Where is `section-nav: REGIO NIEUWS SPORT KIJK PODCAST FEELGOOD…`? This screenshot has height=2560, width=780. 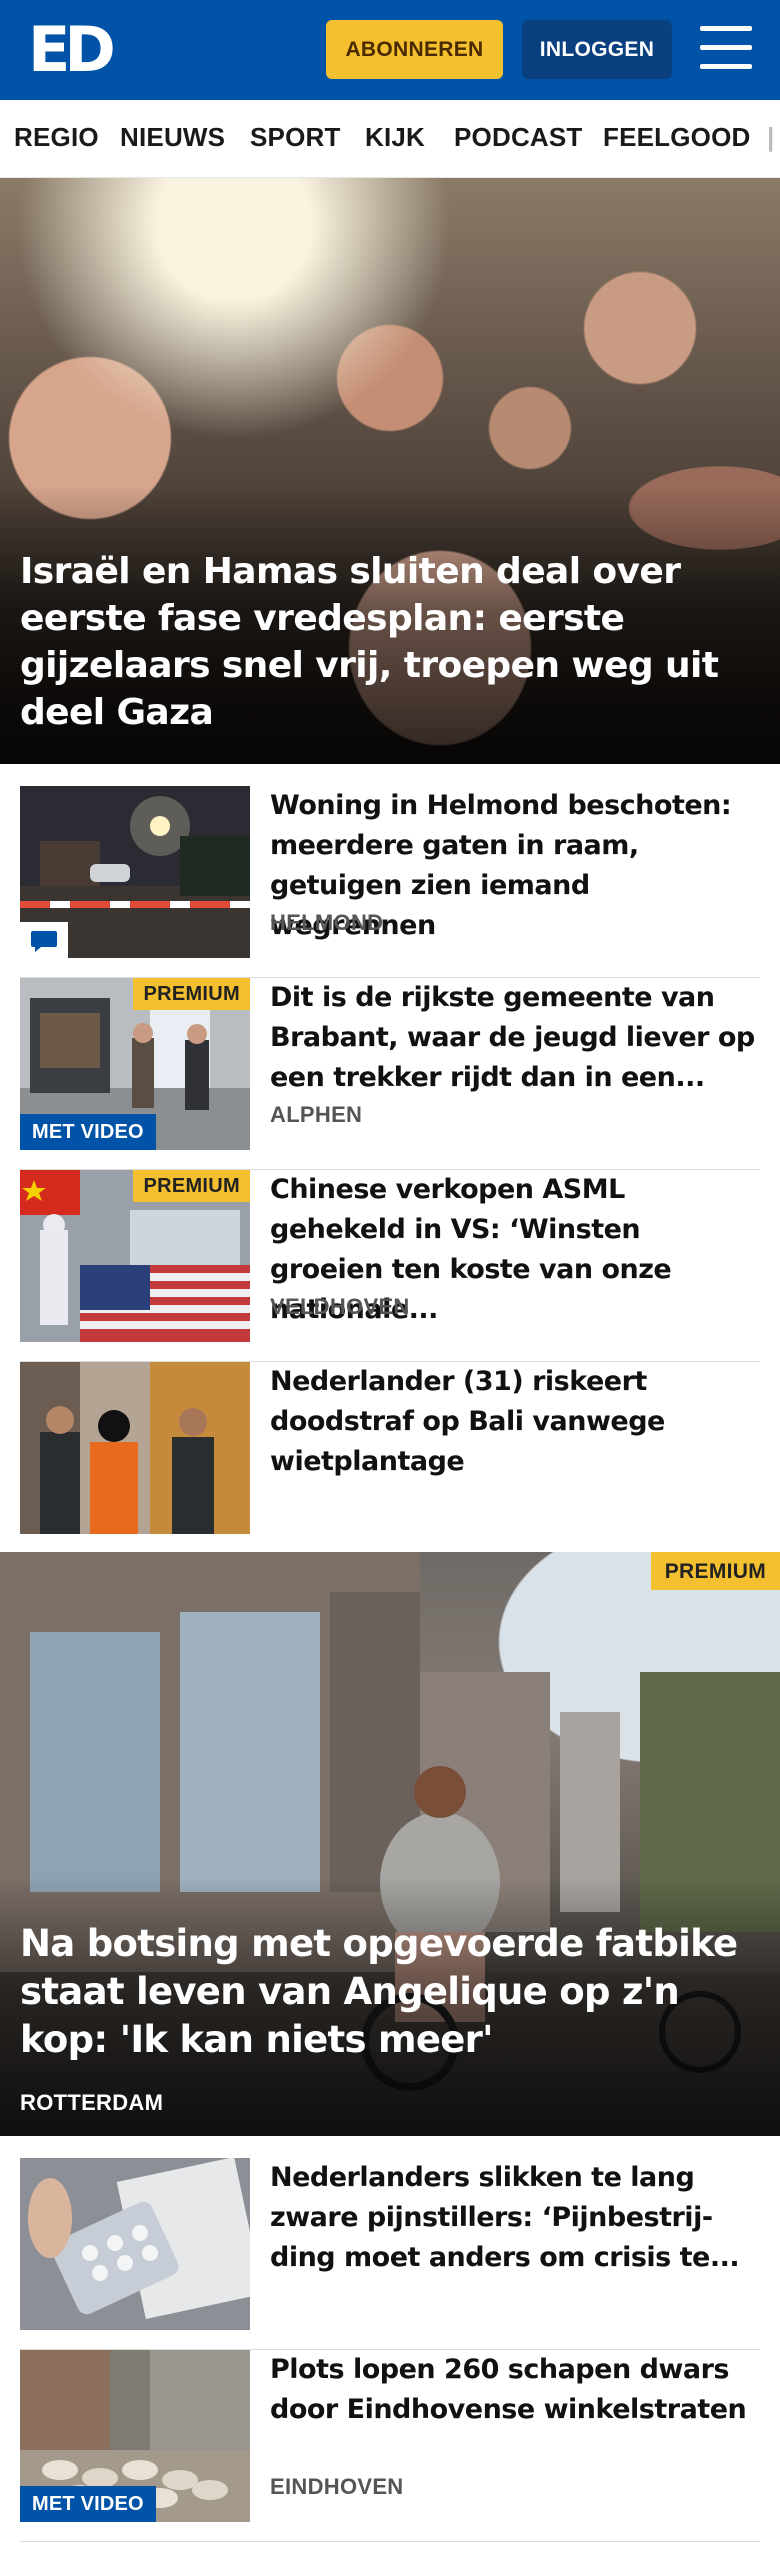 section-nav: REGIO NIEUWS SPORT KIJK PODCAST FEELGOOD… is located at coordinates (390, 139).